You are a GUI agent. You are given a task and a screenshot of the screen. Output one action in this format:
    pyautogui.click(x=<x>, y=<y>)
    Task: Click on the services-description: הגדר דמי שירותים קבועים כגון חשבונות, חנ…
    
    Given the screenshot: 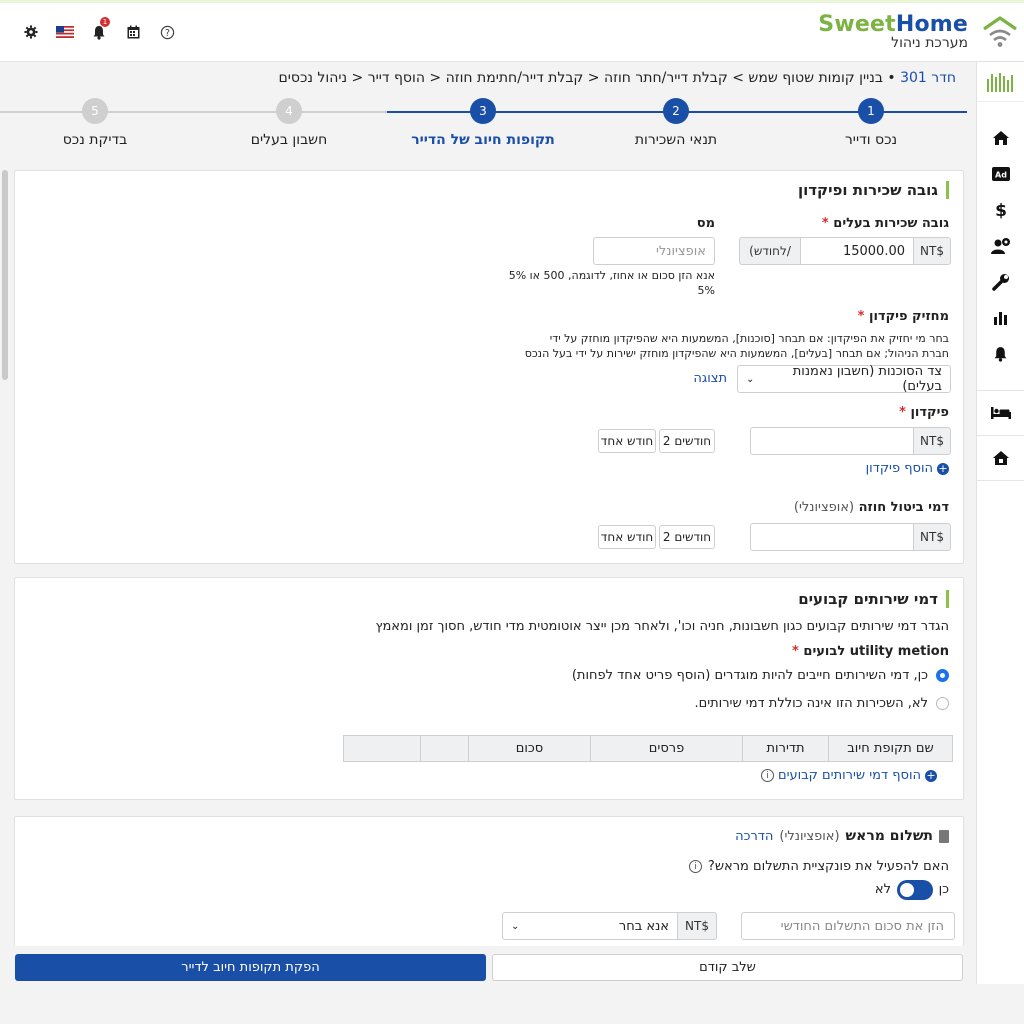 What is the action you would take?
    pyautogui.click(x=662, y=626)
    